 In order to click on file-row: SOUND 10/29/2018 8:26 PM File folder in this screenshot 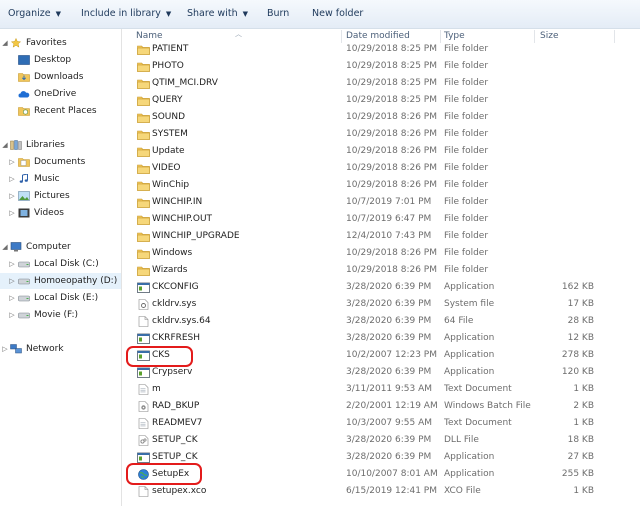, I will do `click(381, 117)`.